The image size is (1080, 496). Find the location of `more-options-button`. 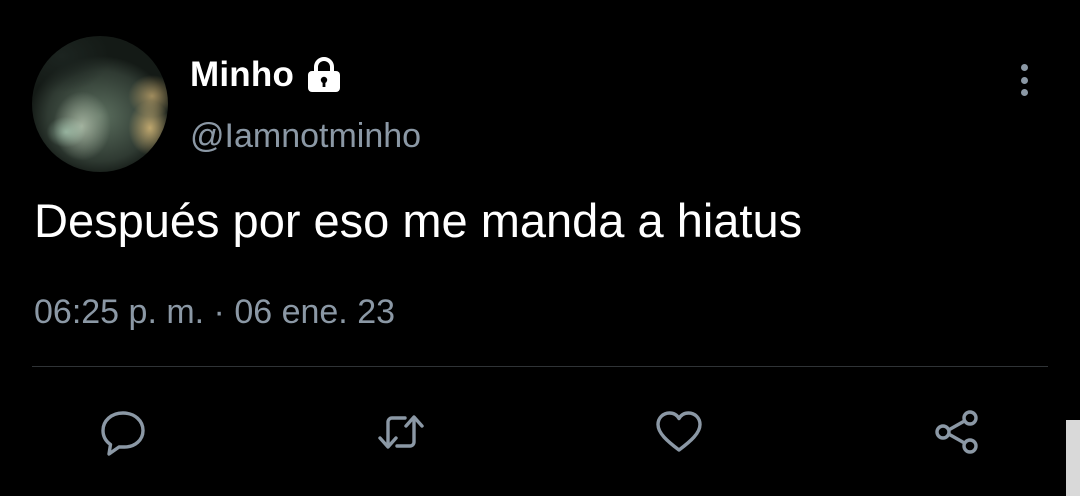

more-options-button is located at coordinates (1024, 80).